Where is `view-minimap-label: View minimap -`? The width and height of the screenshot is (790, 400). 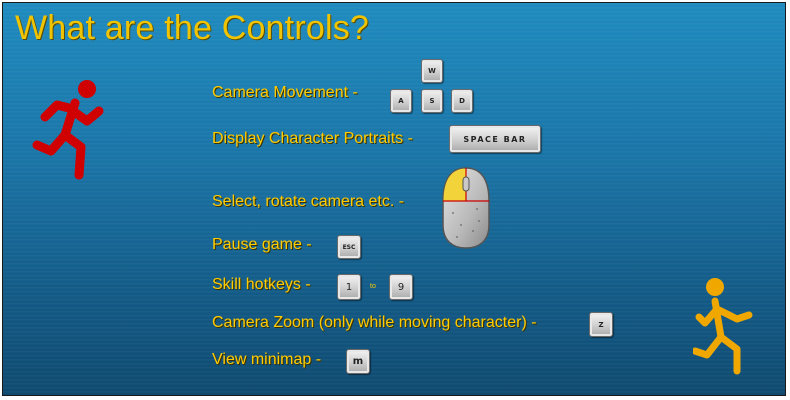
view-minimap-label: View minimap - is located at coordinates (267, 359).